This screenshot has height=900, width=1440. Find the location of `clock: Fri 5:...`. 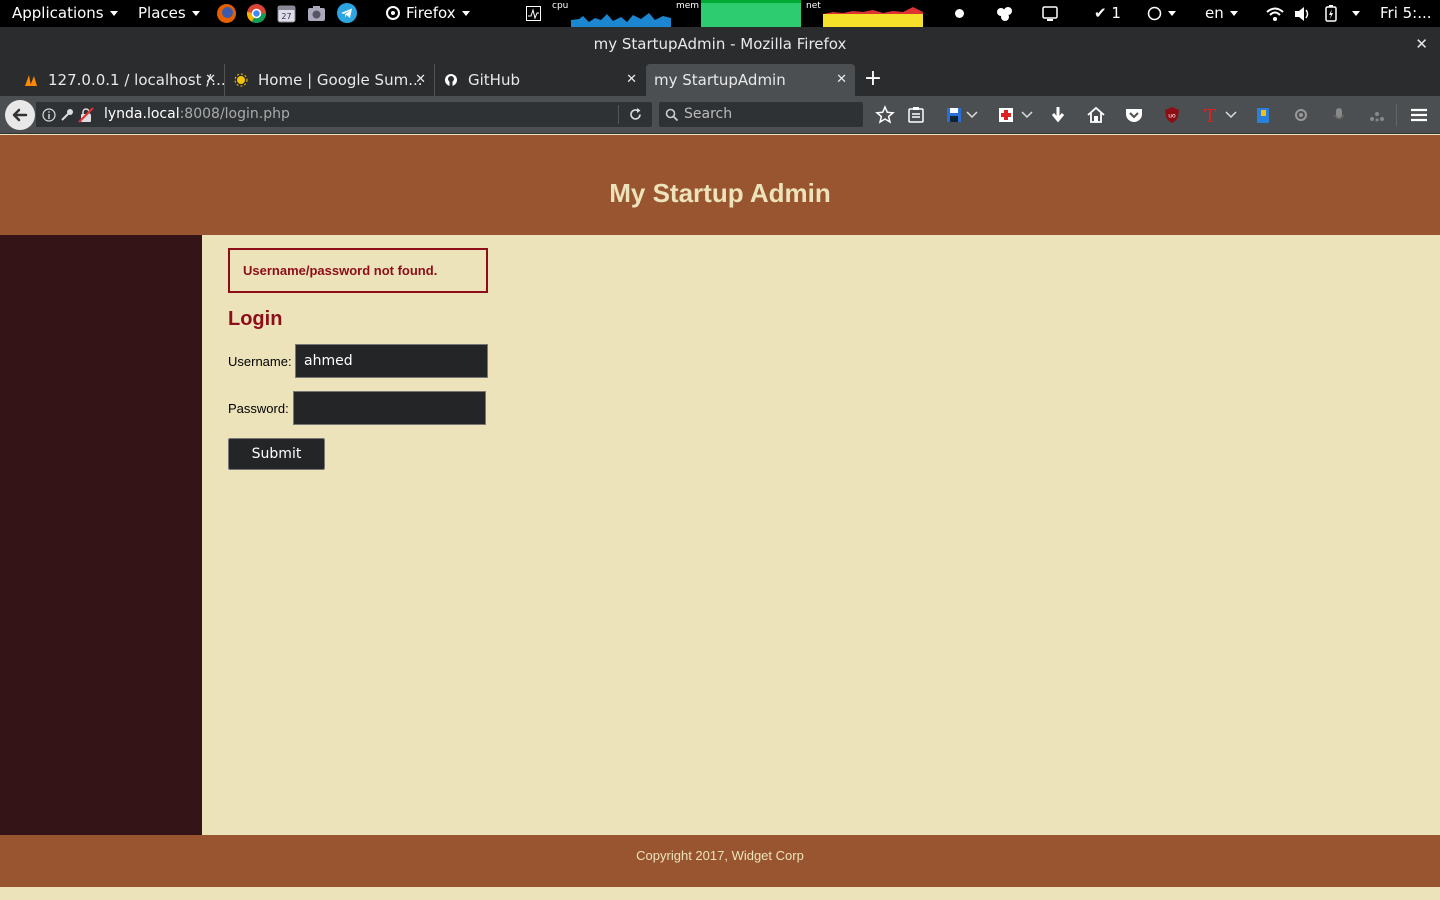

clock: Fri 5:... is located at coordinates (1406, 13).